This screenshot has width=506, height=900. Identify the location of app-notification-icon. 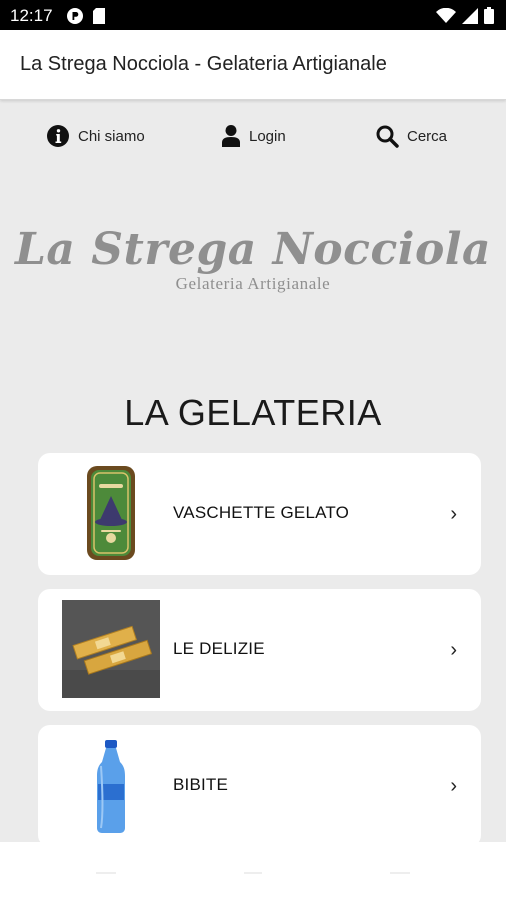
(75, 18).